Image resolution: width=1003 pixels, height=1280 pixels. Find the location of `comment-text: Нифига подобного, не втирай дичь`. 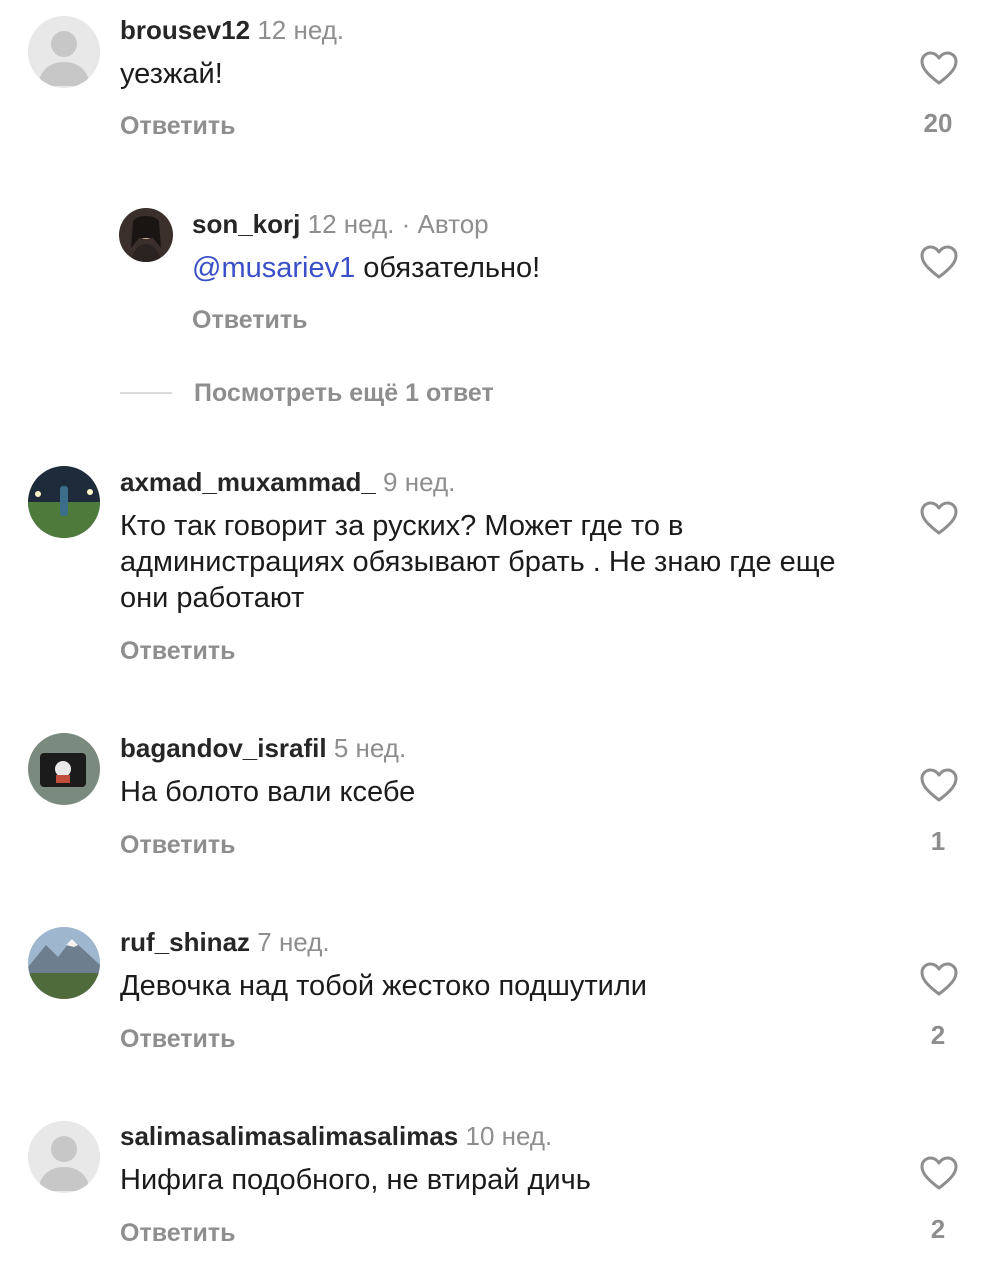

comment-text: Нифига подобного, не втирай дичь is located at coordinates (355, 1180).